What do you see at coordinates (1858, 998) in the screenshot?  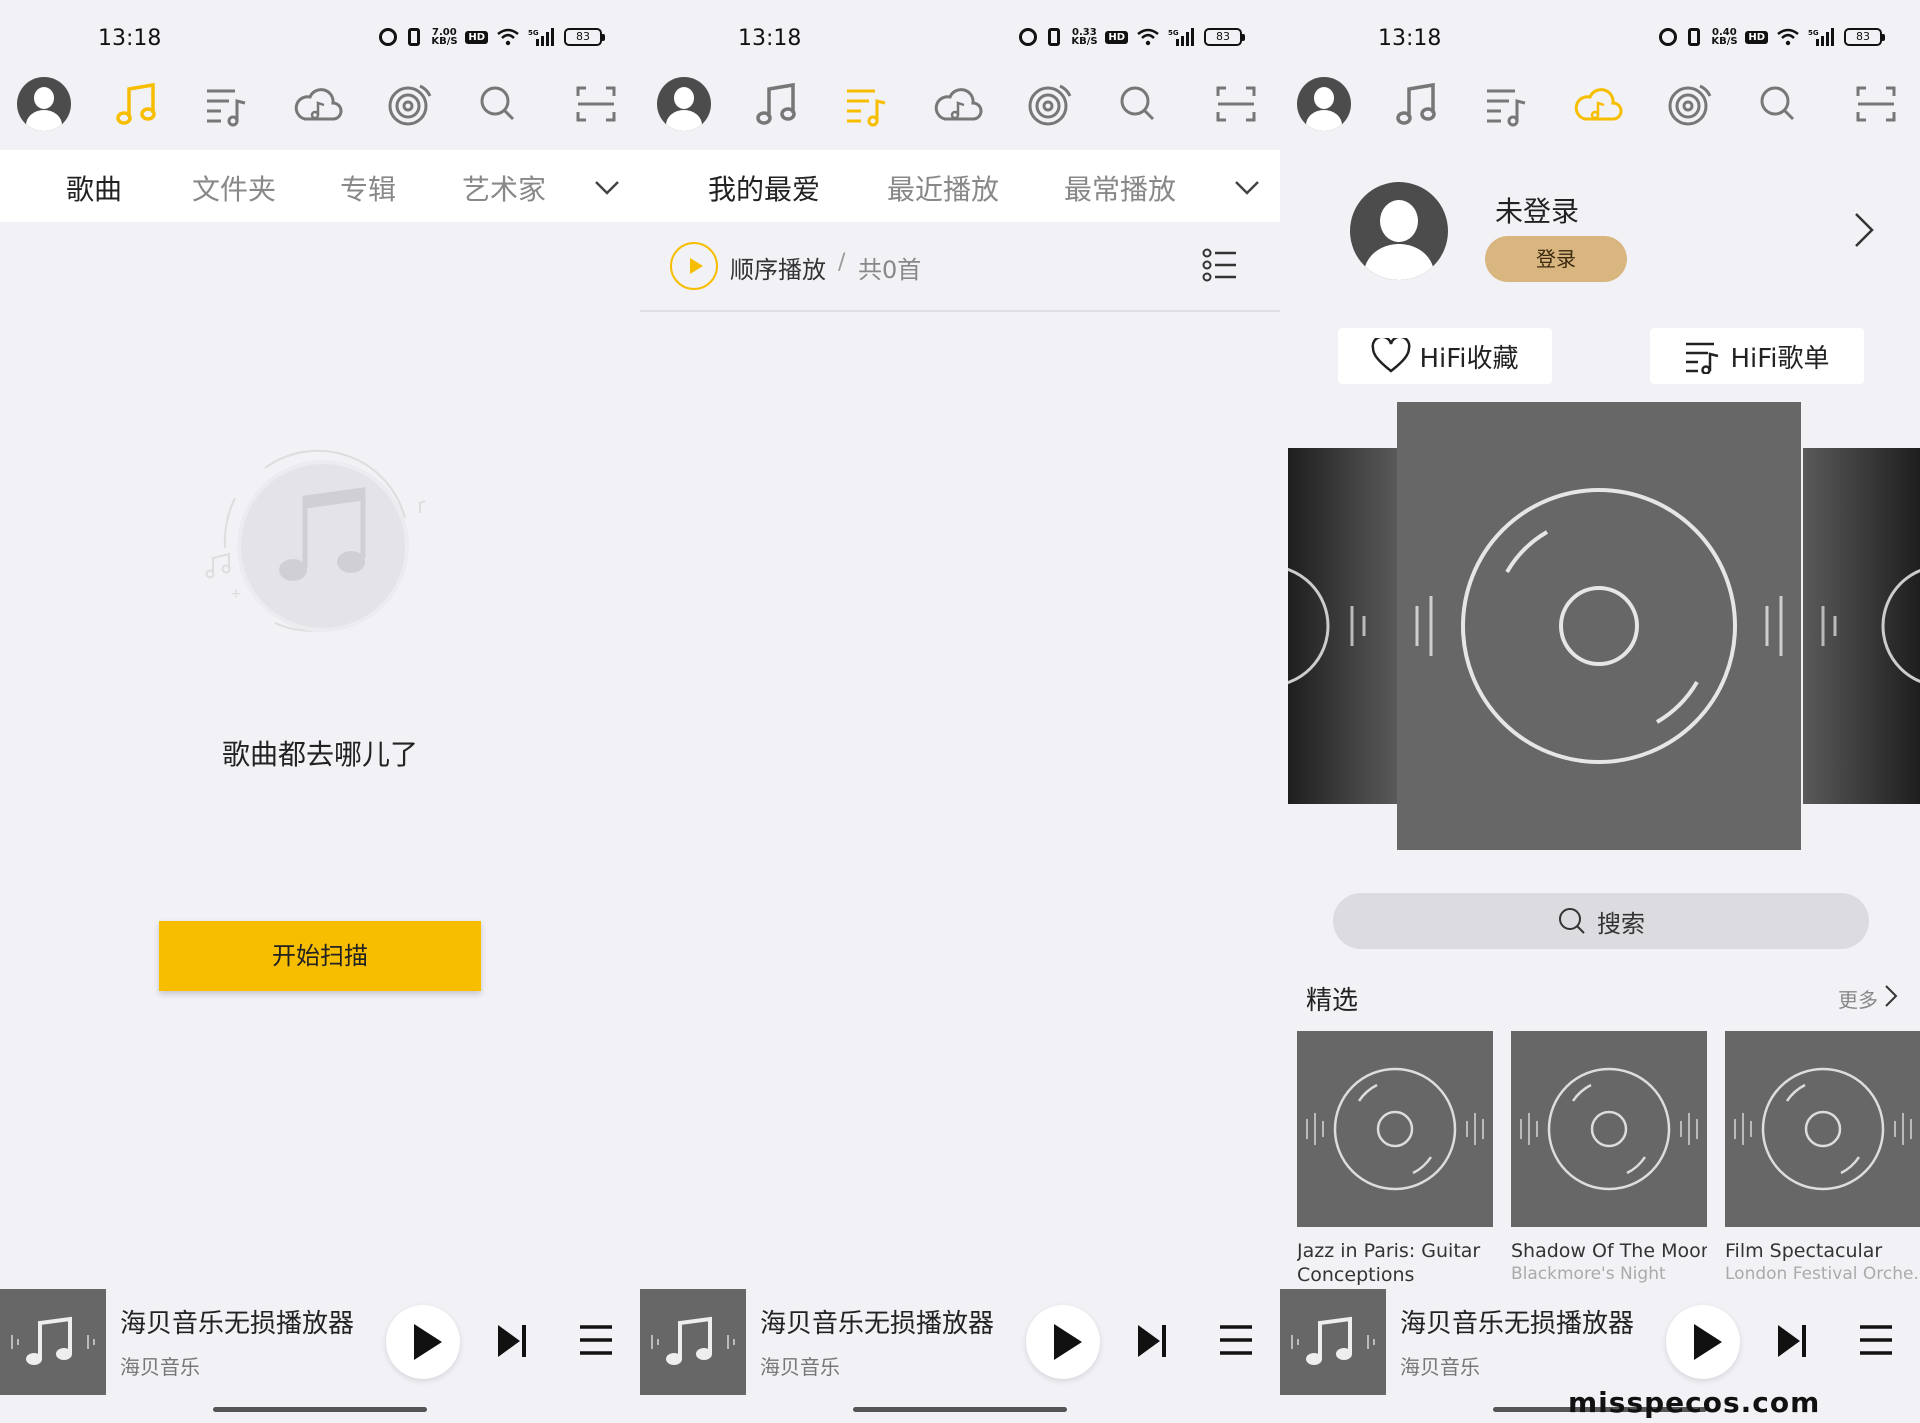 I see `more-link: 更多` at bounding box center [1858, 998].